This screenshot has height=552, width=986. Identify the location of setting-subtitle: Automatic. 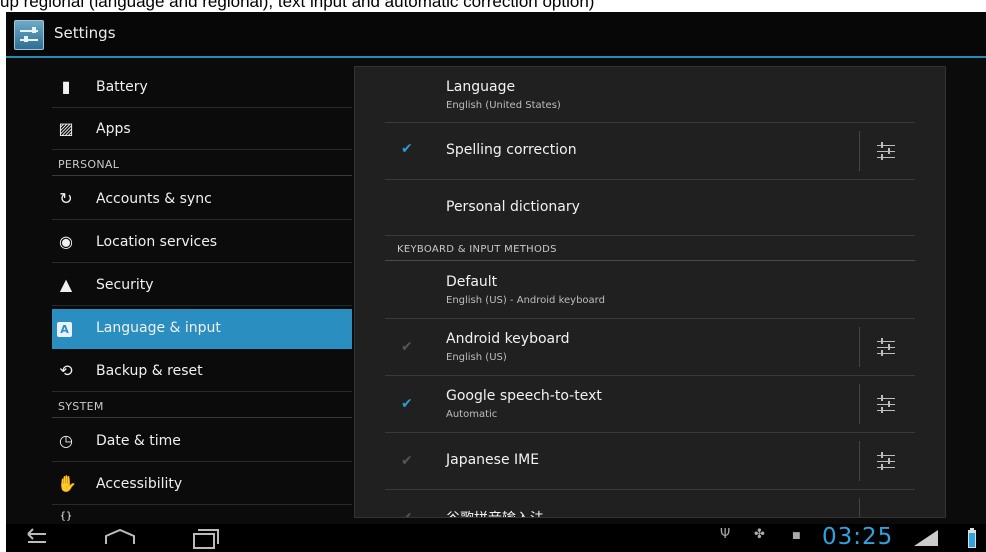
(472, 414).